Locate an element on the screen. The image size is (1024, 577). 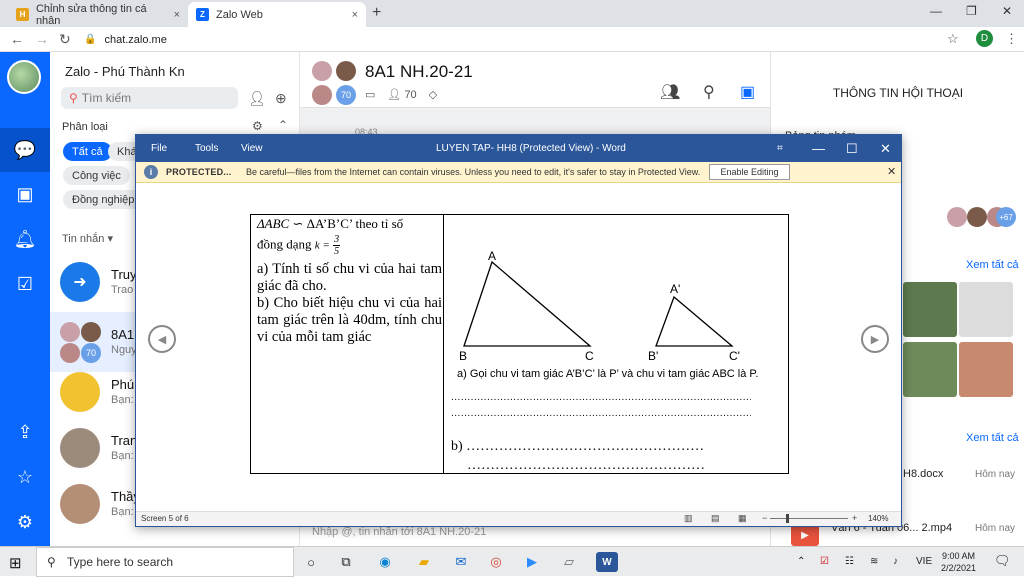
volume-icon: ♪ is located at coordinates (895, 561).